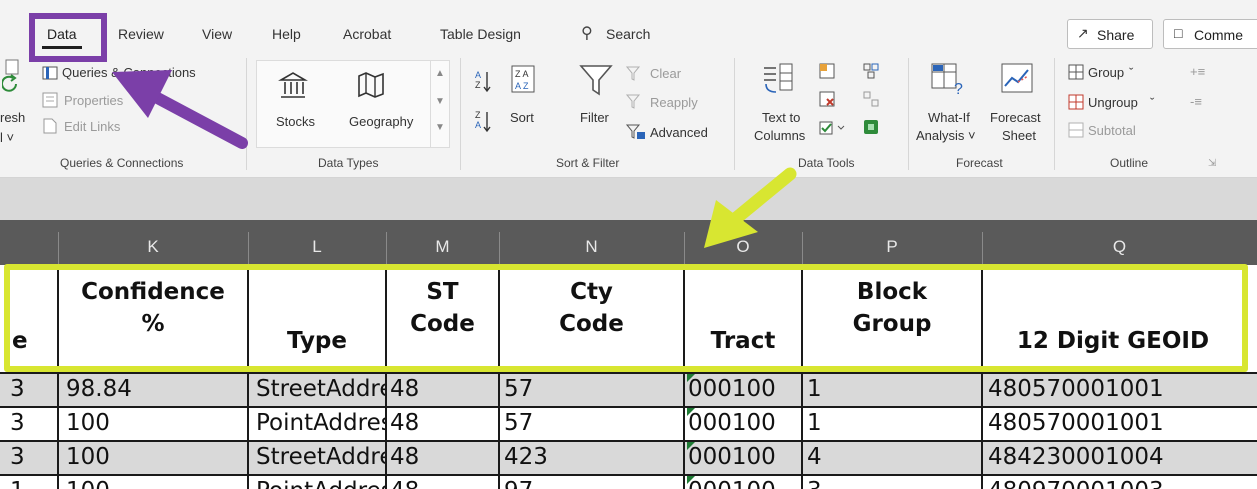  What do you see at coordinates (1018, 79) in the screenshot?
I see `forecast-sheet-icon` at bounding box center [1018, 79].